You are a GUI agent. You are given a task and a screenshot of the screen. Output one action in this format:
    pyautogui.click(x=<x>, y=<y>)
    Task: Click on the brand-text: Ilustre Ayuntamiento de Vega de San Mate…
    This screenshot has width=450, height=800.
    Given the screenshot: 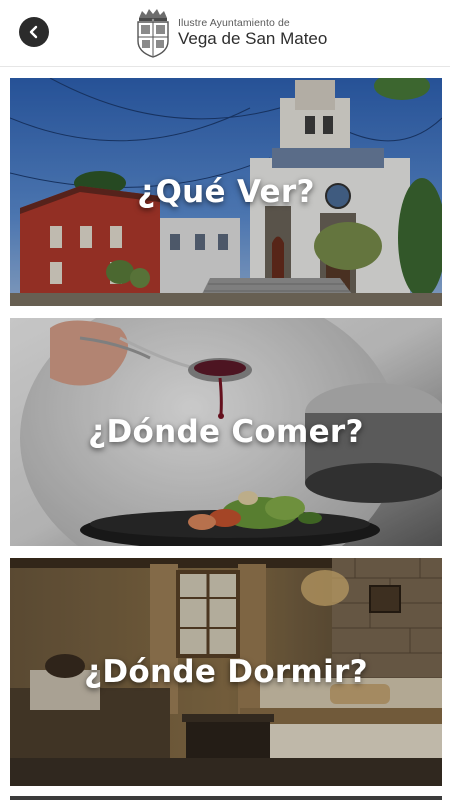 What is the action you would take?
    pyautogui.click(x=252, y=33)
    